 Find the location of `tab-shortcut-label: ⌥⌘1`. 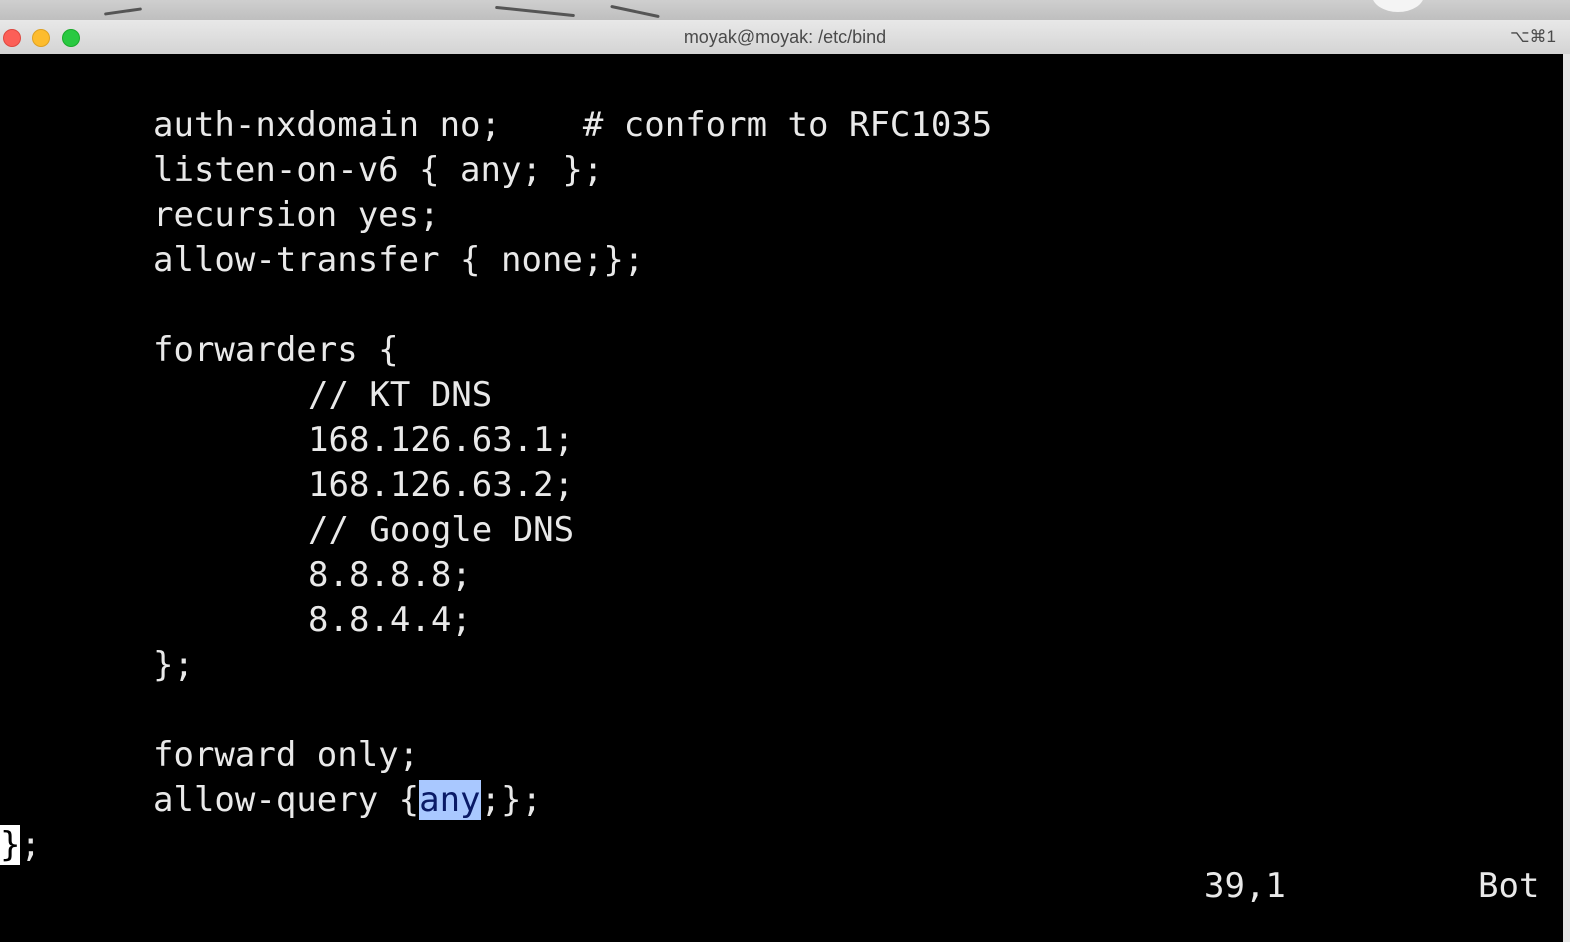

tab-shortcut-label: ⌥⌘1 is located at coordinates (1532, 36).